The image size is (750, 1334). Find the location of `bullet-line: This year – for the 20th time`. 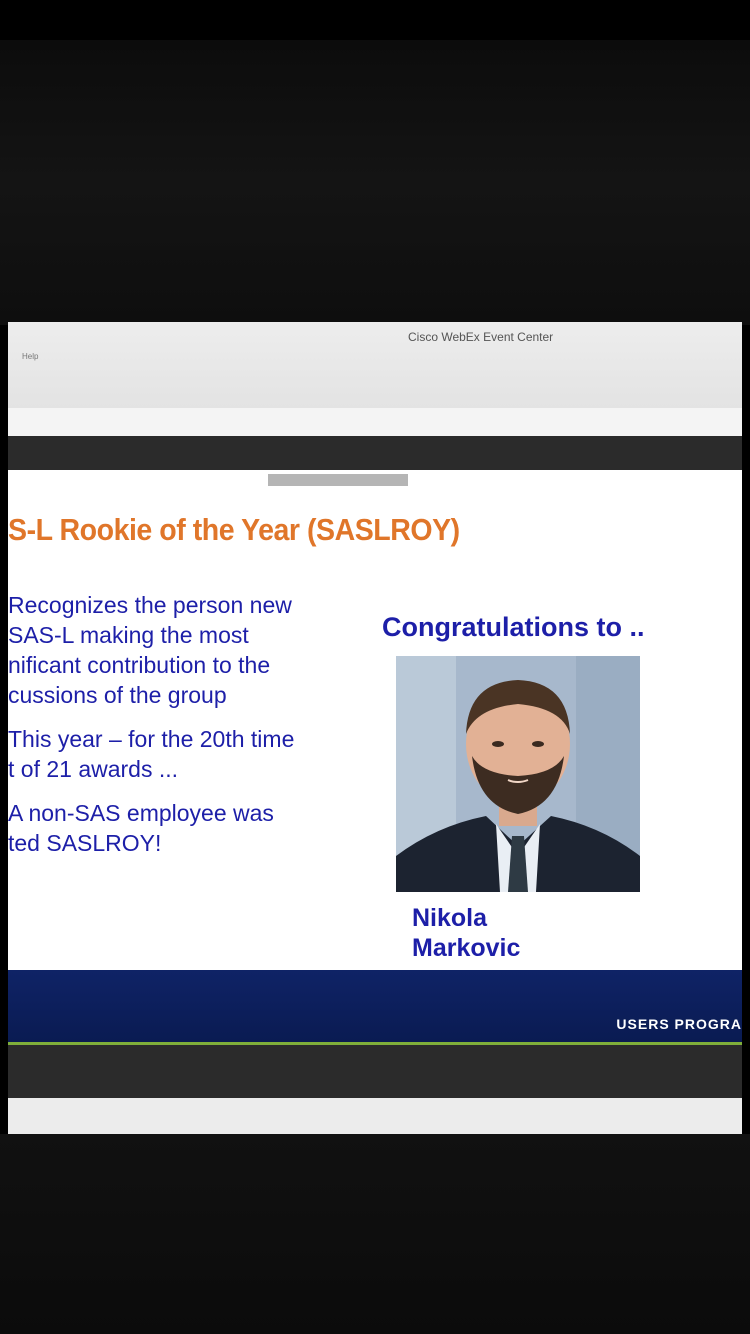

bullet-line: This year – for the 20th time is located at coordinates (151, 739).